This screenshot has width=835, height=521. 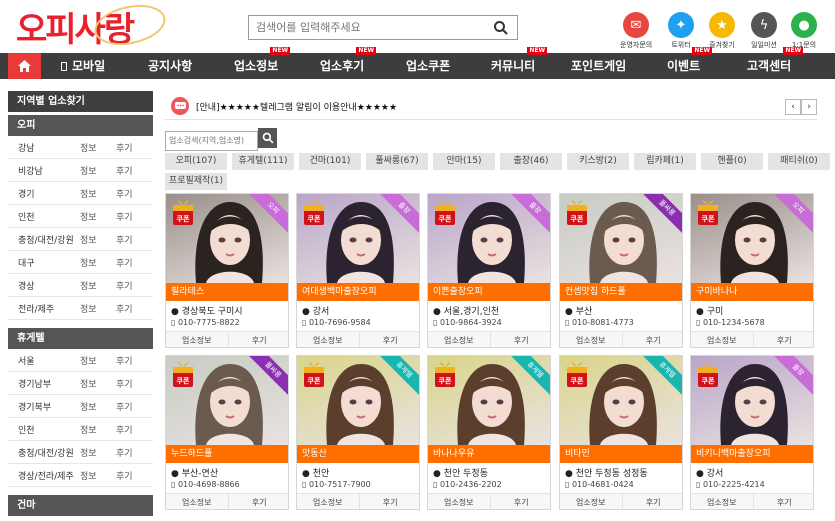 I want to click on shop-card: 쿠폰 오피 구미바나나 ● 구미 ▯ 010-1234-5678 업소정보 후기, so click(x=752, y=270).